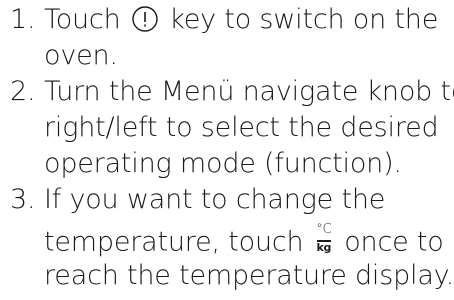 This screenshot has width=454, height=300. Describe the element at coordinates (178, 242) in the screenshot. I see `step-text: temperature, touch` at that location.